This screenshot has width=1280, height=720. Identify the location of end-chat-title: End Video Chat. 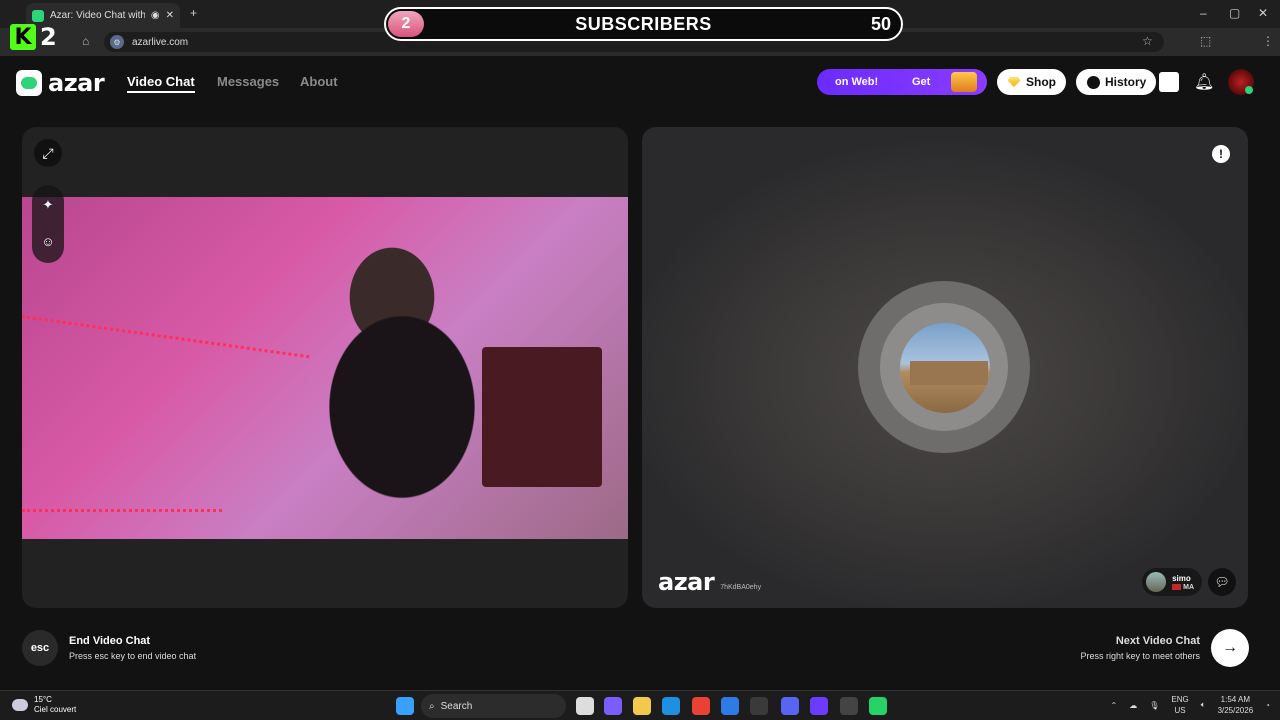
(110, 641).